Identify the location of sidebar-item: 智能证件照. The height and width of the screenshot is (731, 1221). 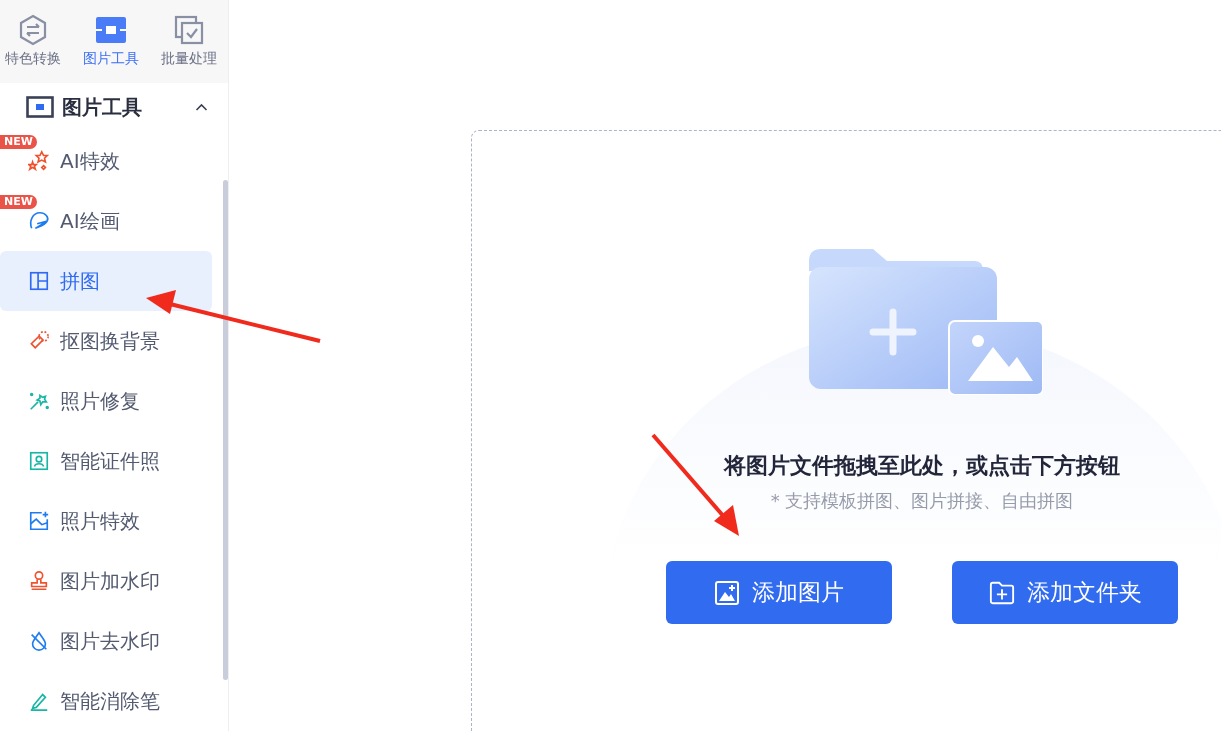
(106, 461).